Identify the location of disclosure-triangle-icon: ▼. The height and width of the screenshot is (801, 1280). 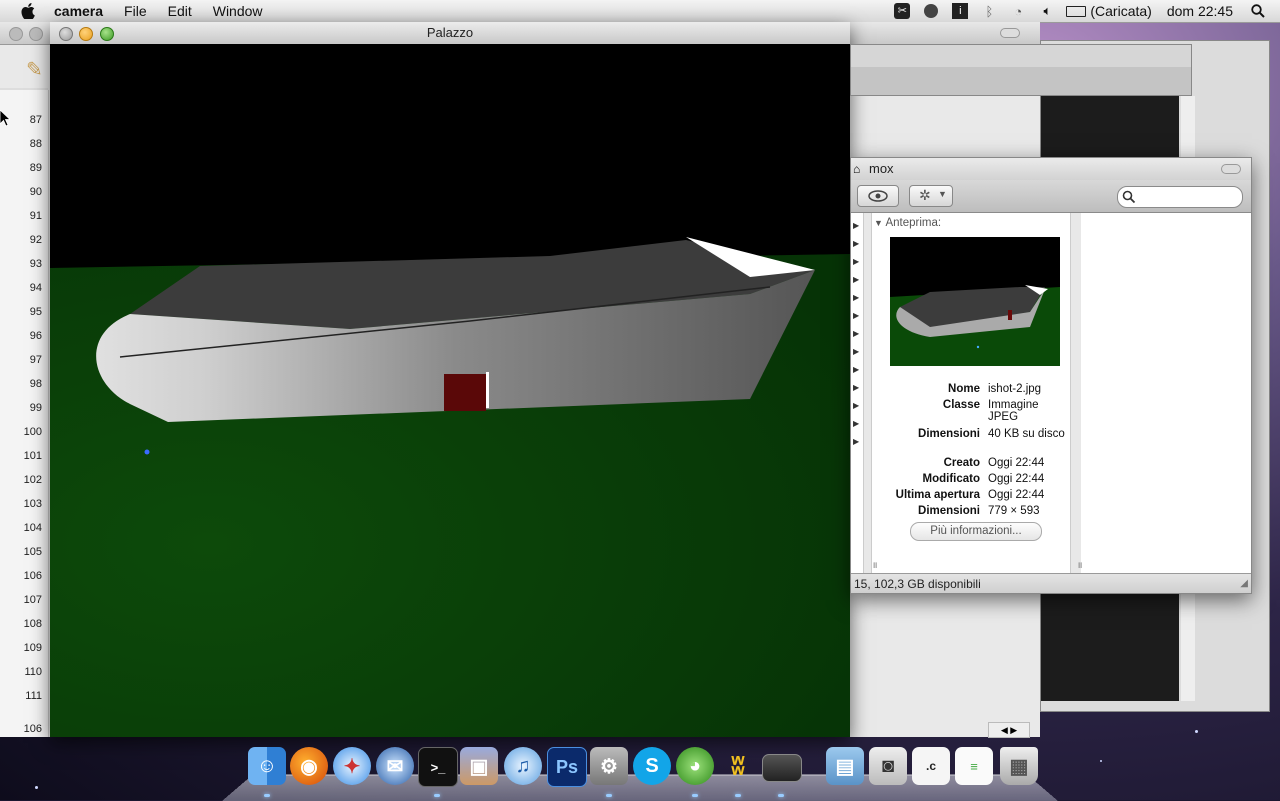
(878, 223).